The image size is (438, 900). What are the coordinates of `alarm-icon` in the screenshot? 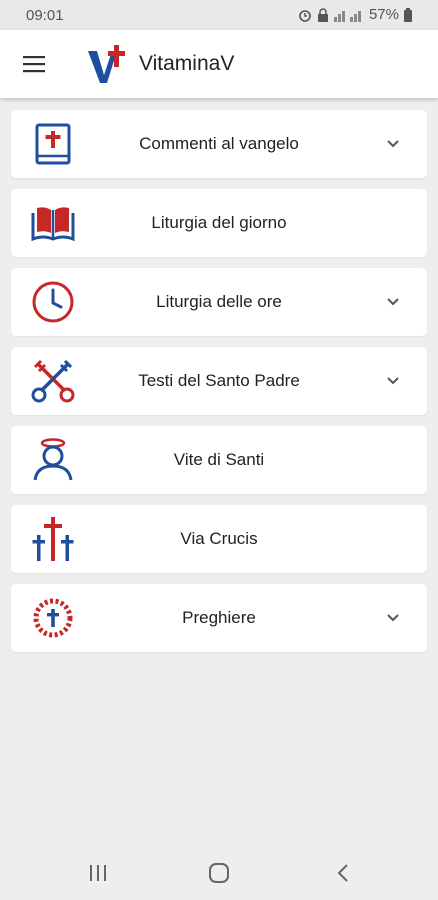 It's located at (305, 15).